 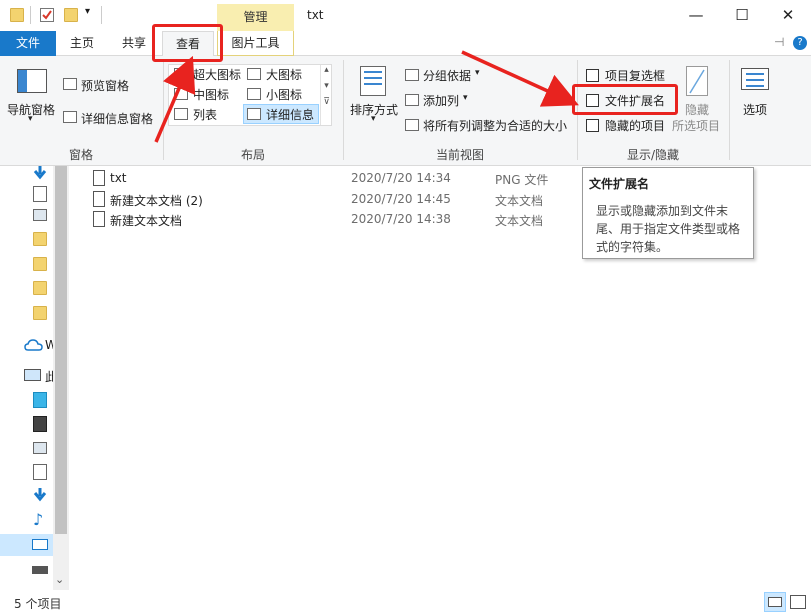 I want to click on arrow-to-view-tab, so click(x=175, y=99).